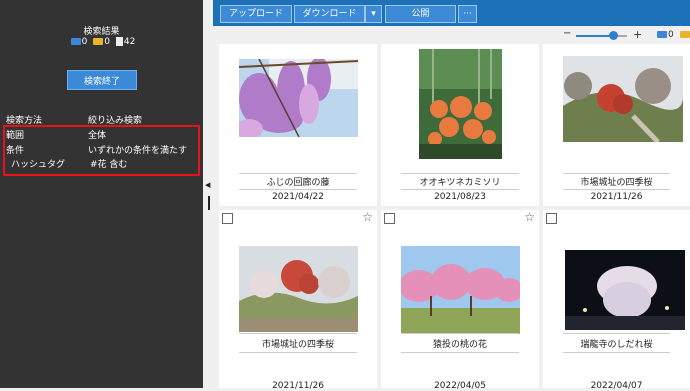  Describe the element at coordinates (107, 42) in the screenshot. I see `album-count: 0` at that location.